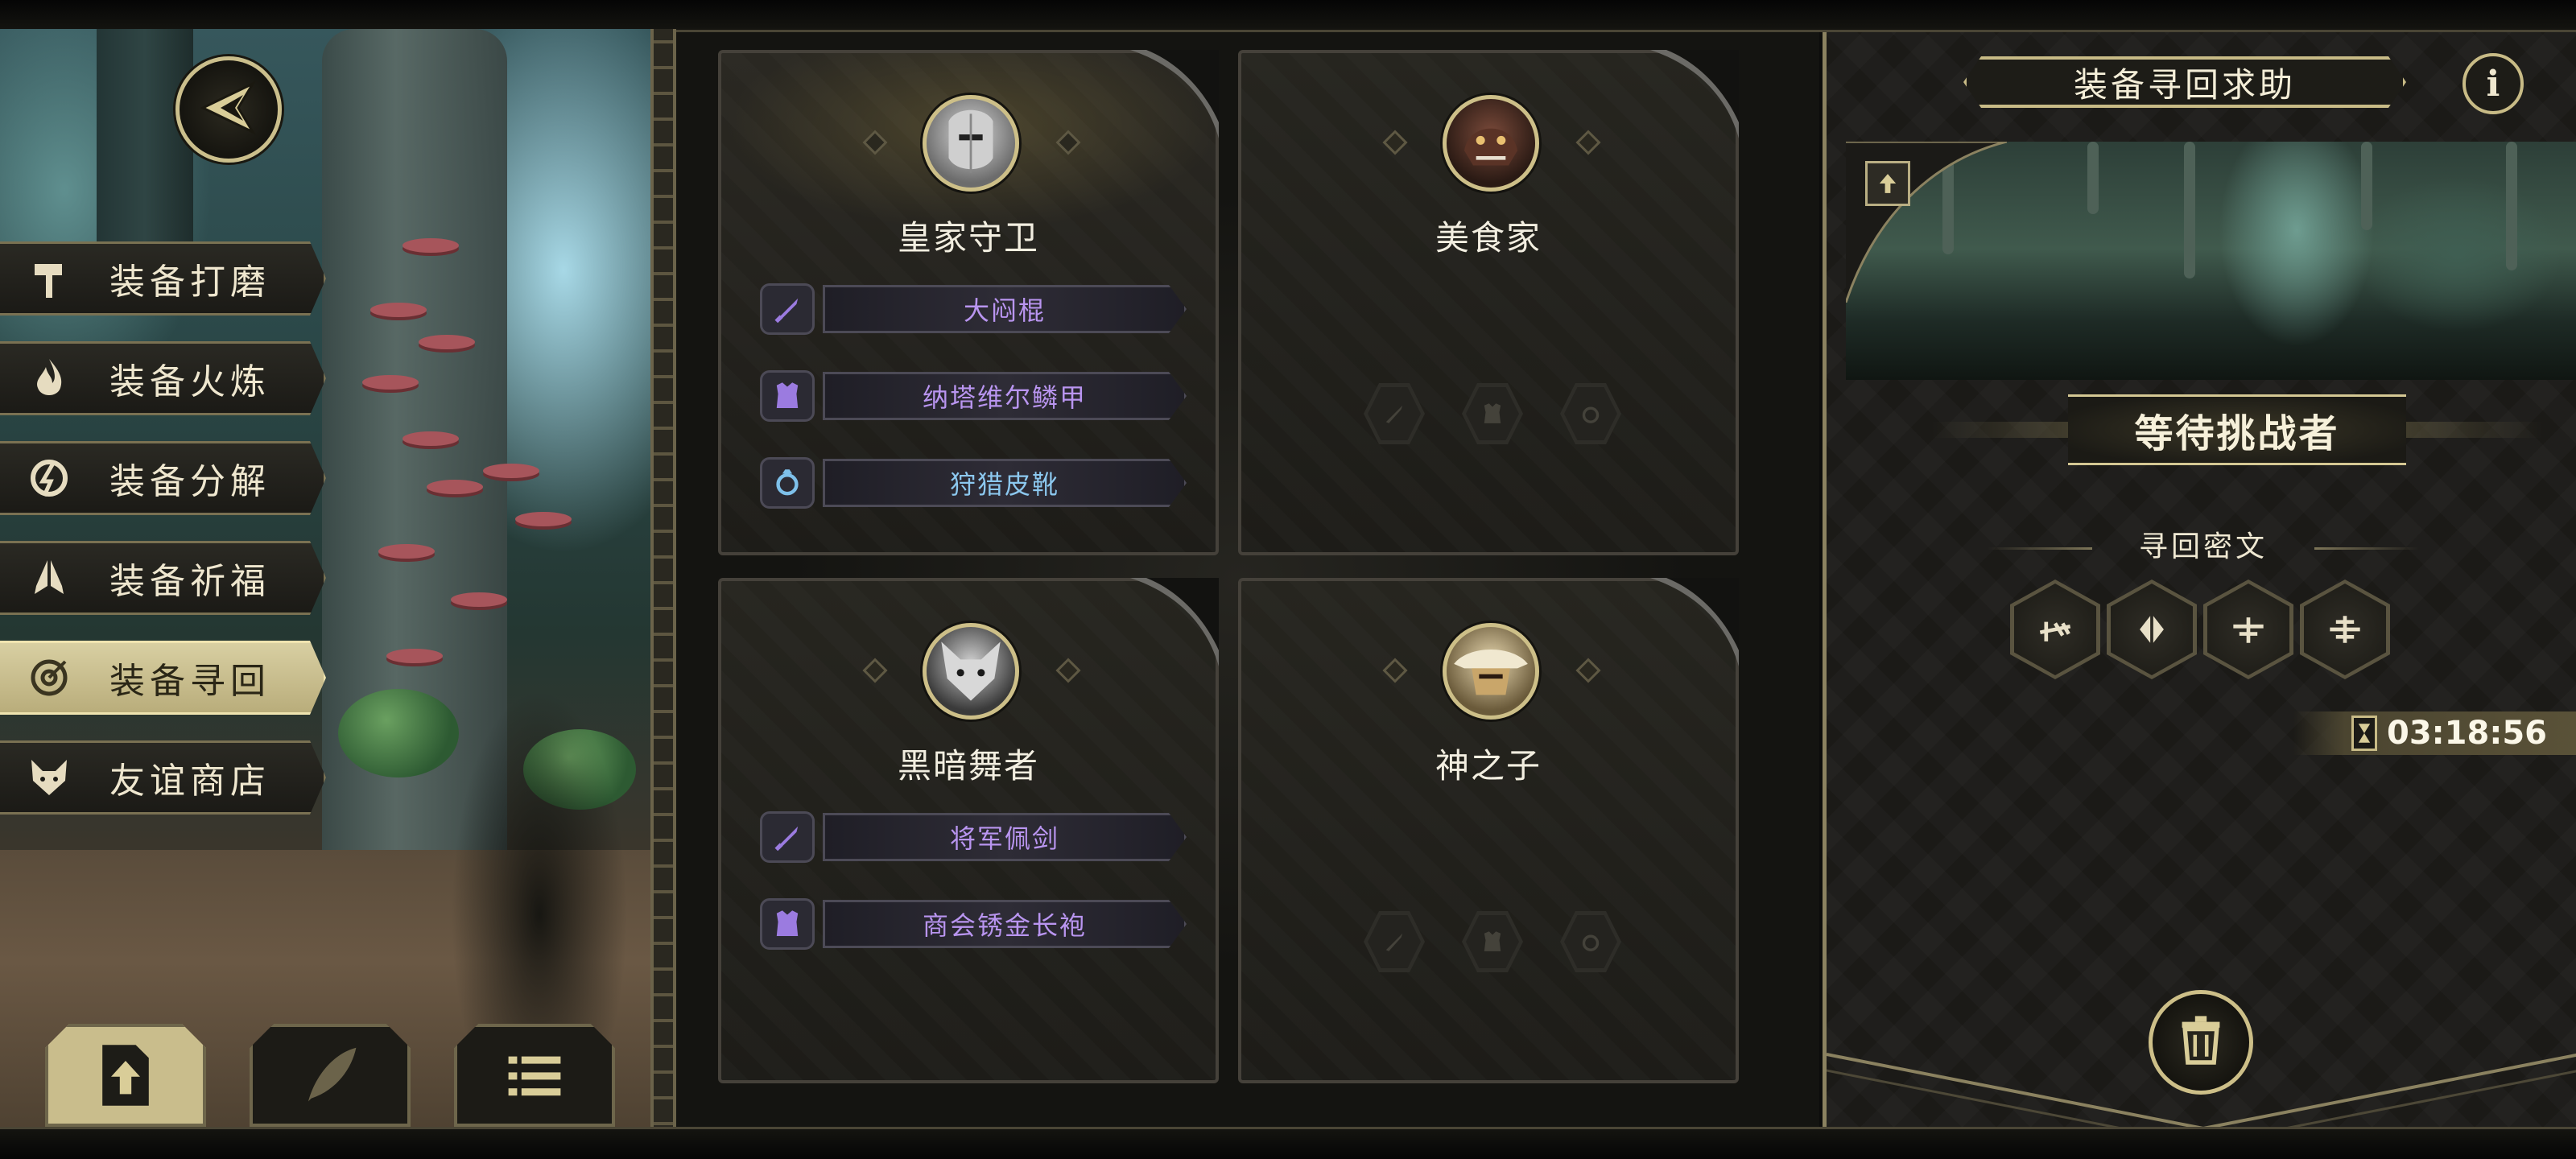 This screenshot has height=1159, width=2576. I want to click on royal-guard-portrait, so click(971, 143).